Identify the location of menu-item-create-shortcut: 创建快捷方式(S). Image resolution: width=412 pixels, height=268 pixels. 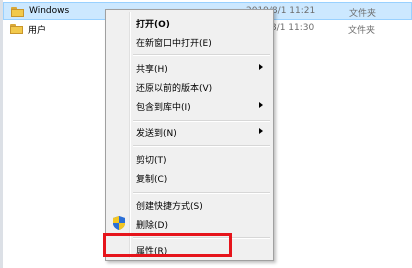
(189, 204).